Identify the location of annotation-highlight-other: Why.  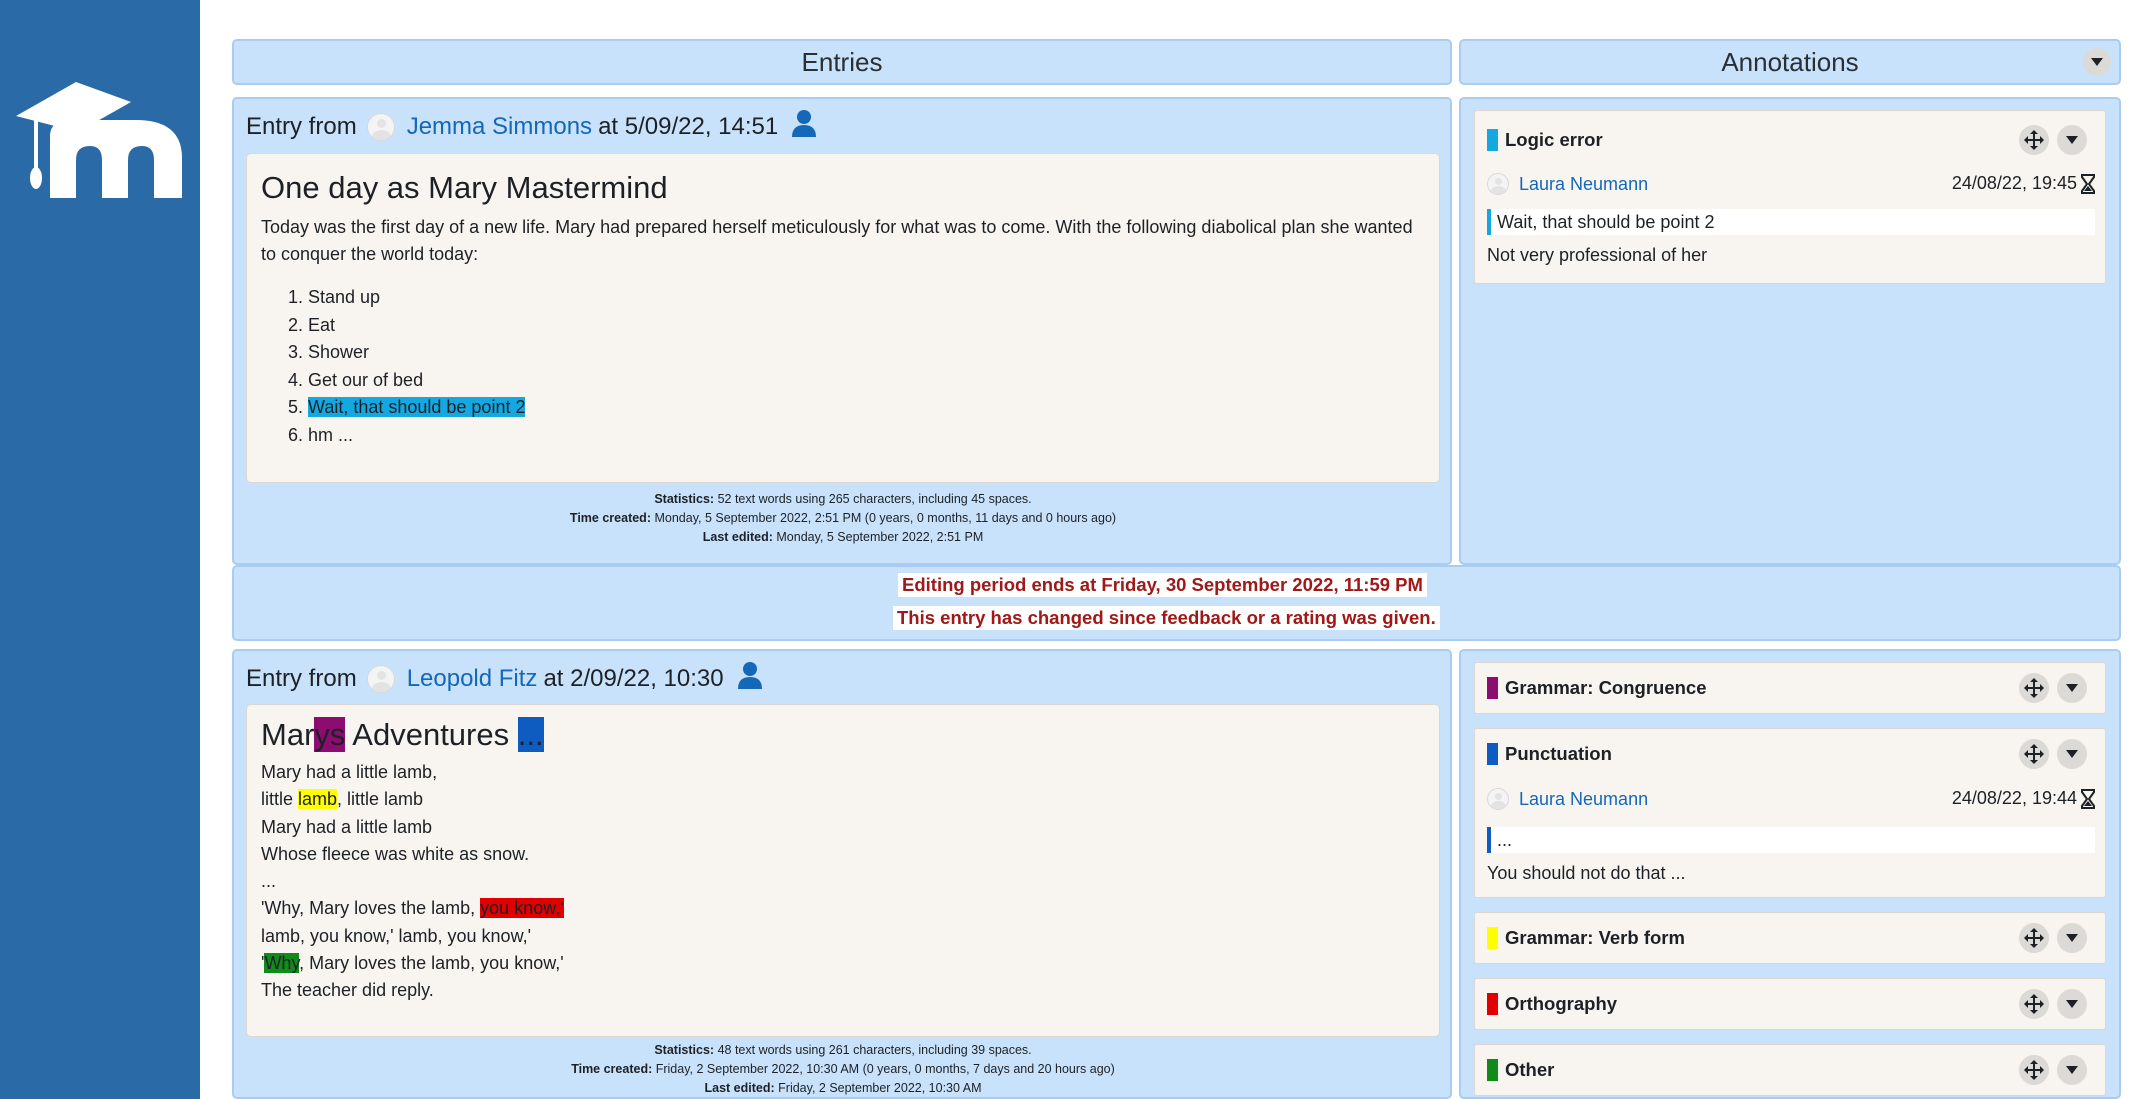
(282, 963).